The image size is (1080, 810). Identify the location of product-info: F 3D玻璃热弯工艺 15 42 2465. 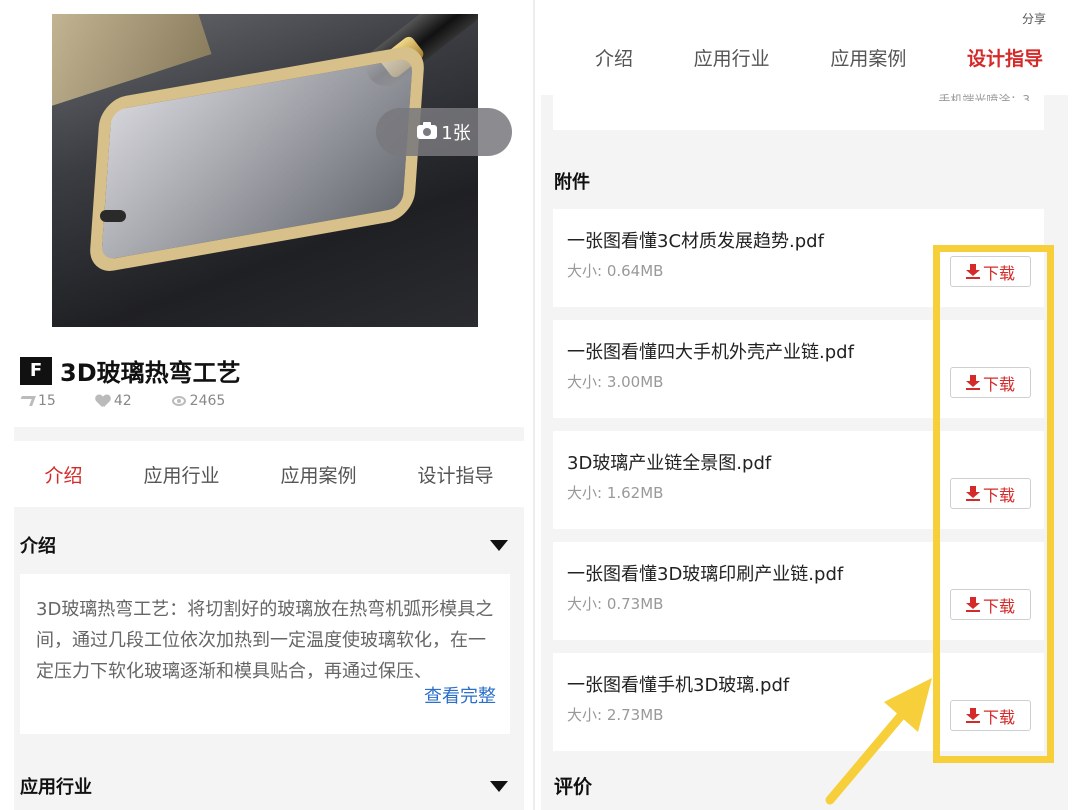
(269, 377).